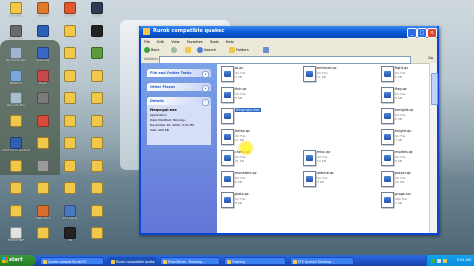 This screenshot has height=266, width=474. Describe the element at coordinates (464, 260) in the screenshot. I see `clock: 9:34 AM` at that location.